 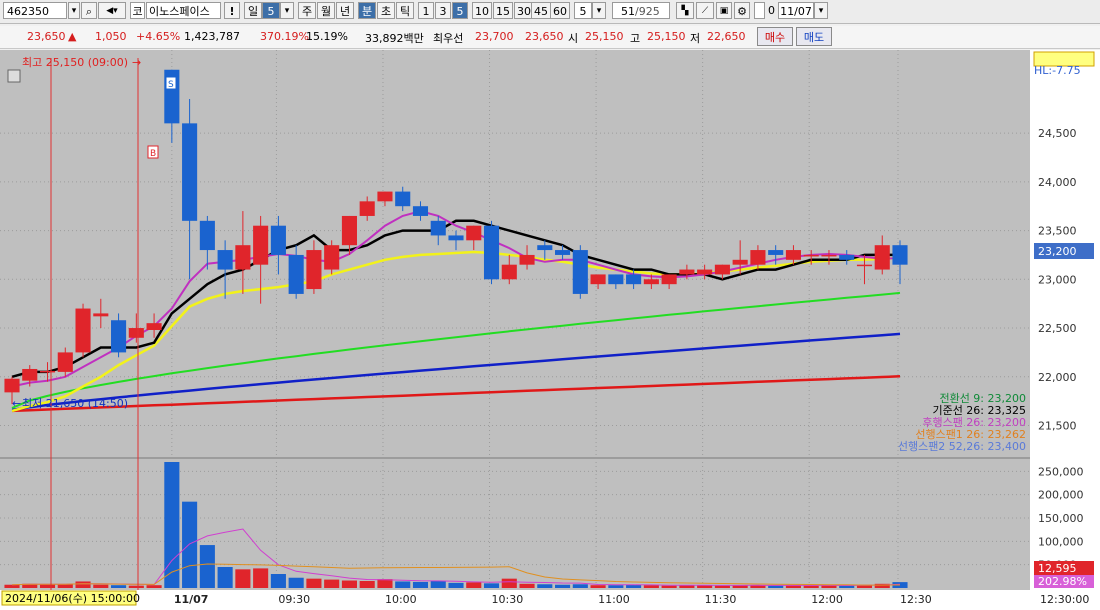 I want to click on tab-month: 월, so click(x=326, y=10).